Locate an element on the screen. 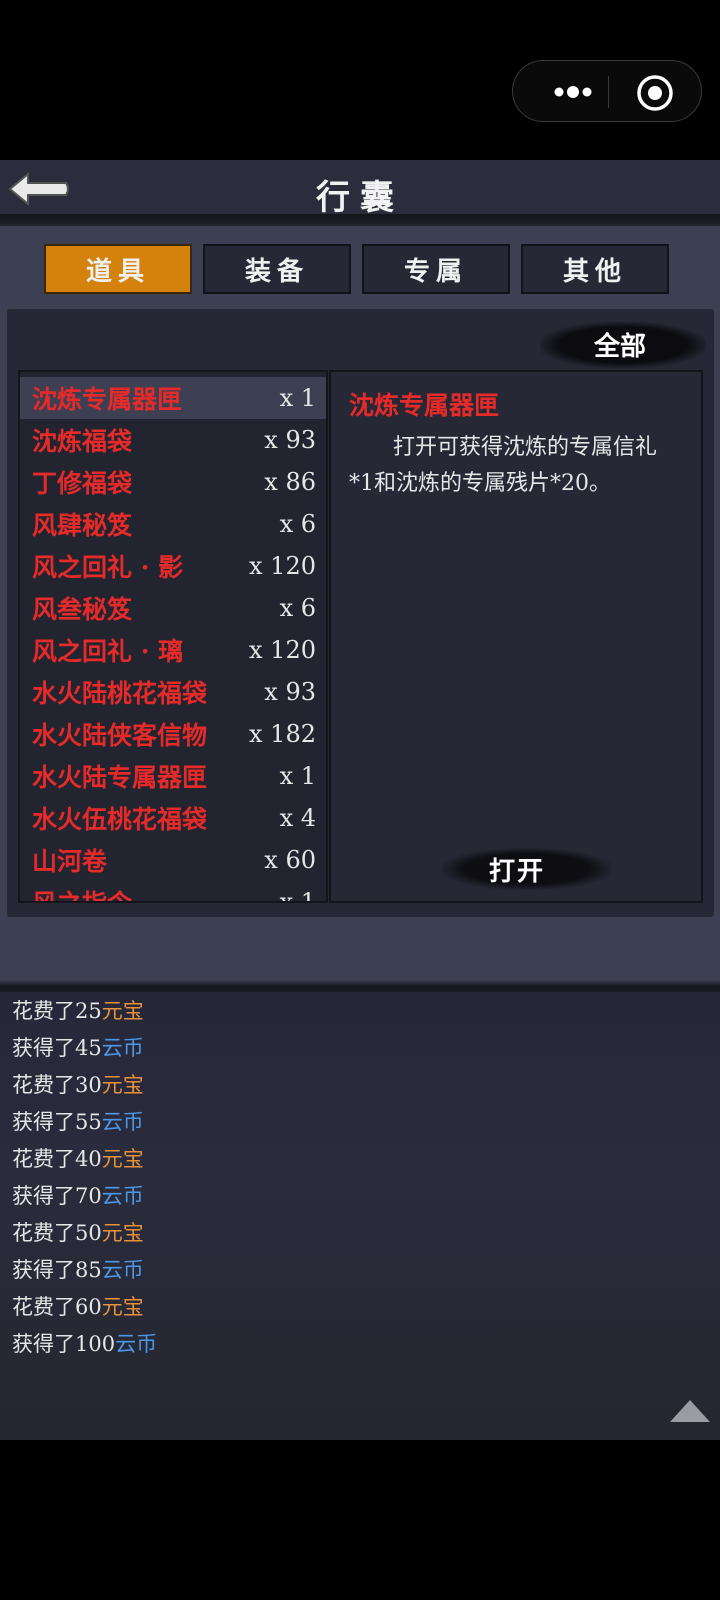 The image size is (720, 1600). item-quantity: x 86 is located at coordinates (290, 482).